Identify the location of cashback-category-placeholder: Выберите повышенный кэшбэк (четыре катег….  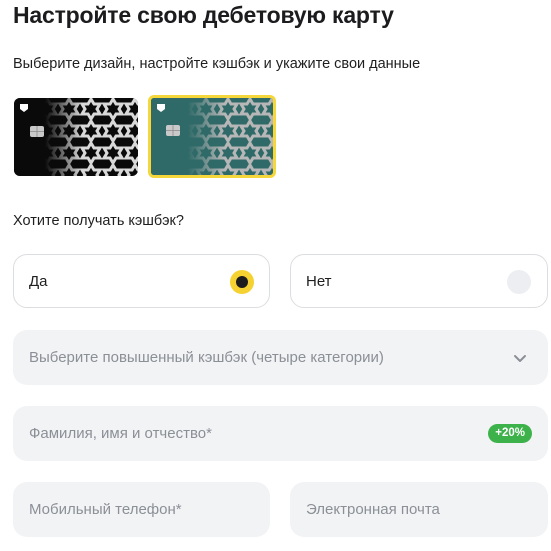
(206, 357).